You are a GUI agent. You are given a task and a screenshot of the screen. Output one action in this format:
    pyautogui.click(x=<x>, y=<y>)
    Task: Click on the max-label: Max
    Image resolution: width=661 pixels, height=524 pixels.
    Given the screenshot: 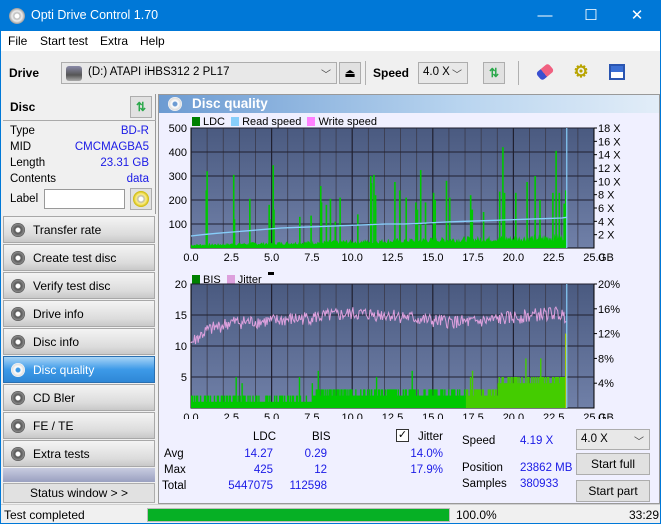 What is the action you would take?
    pyautogui.click(x=175, y=470)
    